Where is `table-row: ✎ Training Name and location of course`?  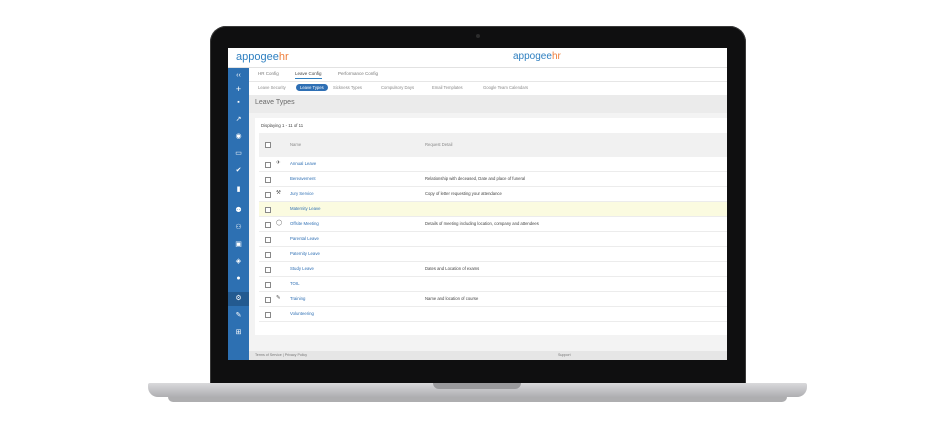
table-row: ✎ Training Name and location of course is located at coordinates (493, 299).